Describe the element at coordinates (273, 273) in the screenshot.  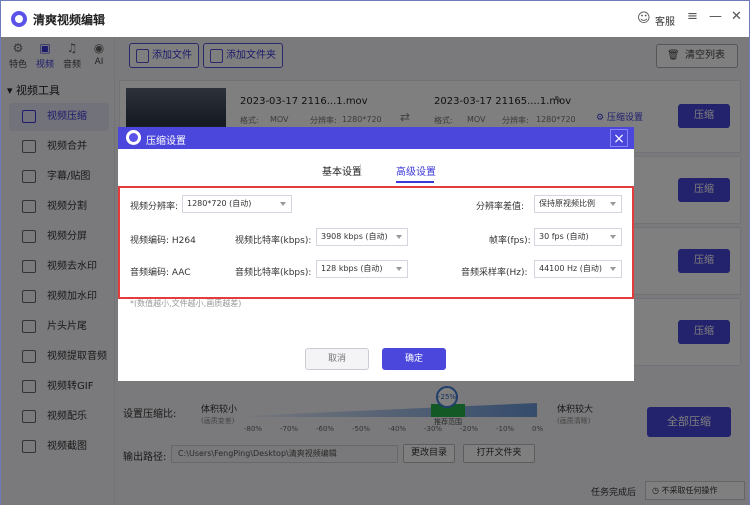
I see `audio-bitrate-label: 音频比特率(kbps):` at that location.